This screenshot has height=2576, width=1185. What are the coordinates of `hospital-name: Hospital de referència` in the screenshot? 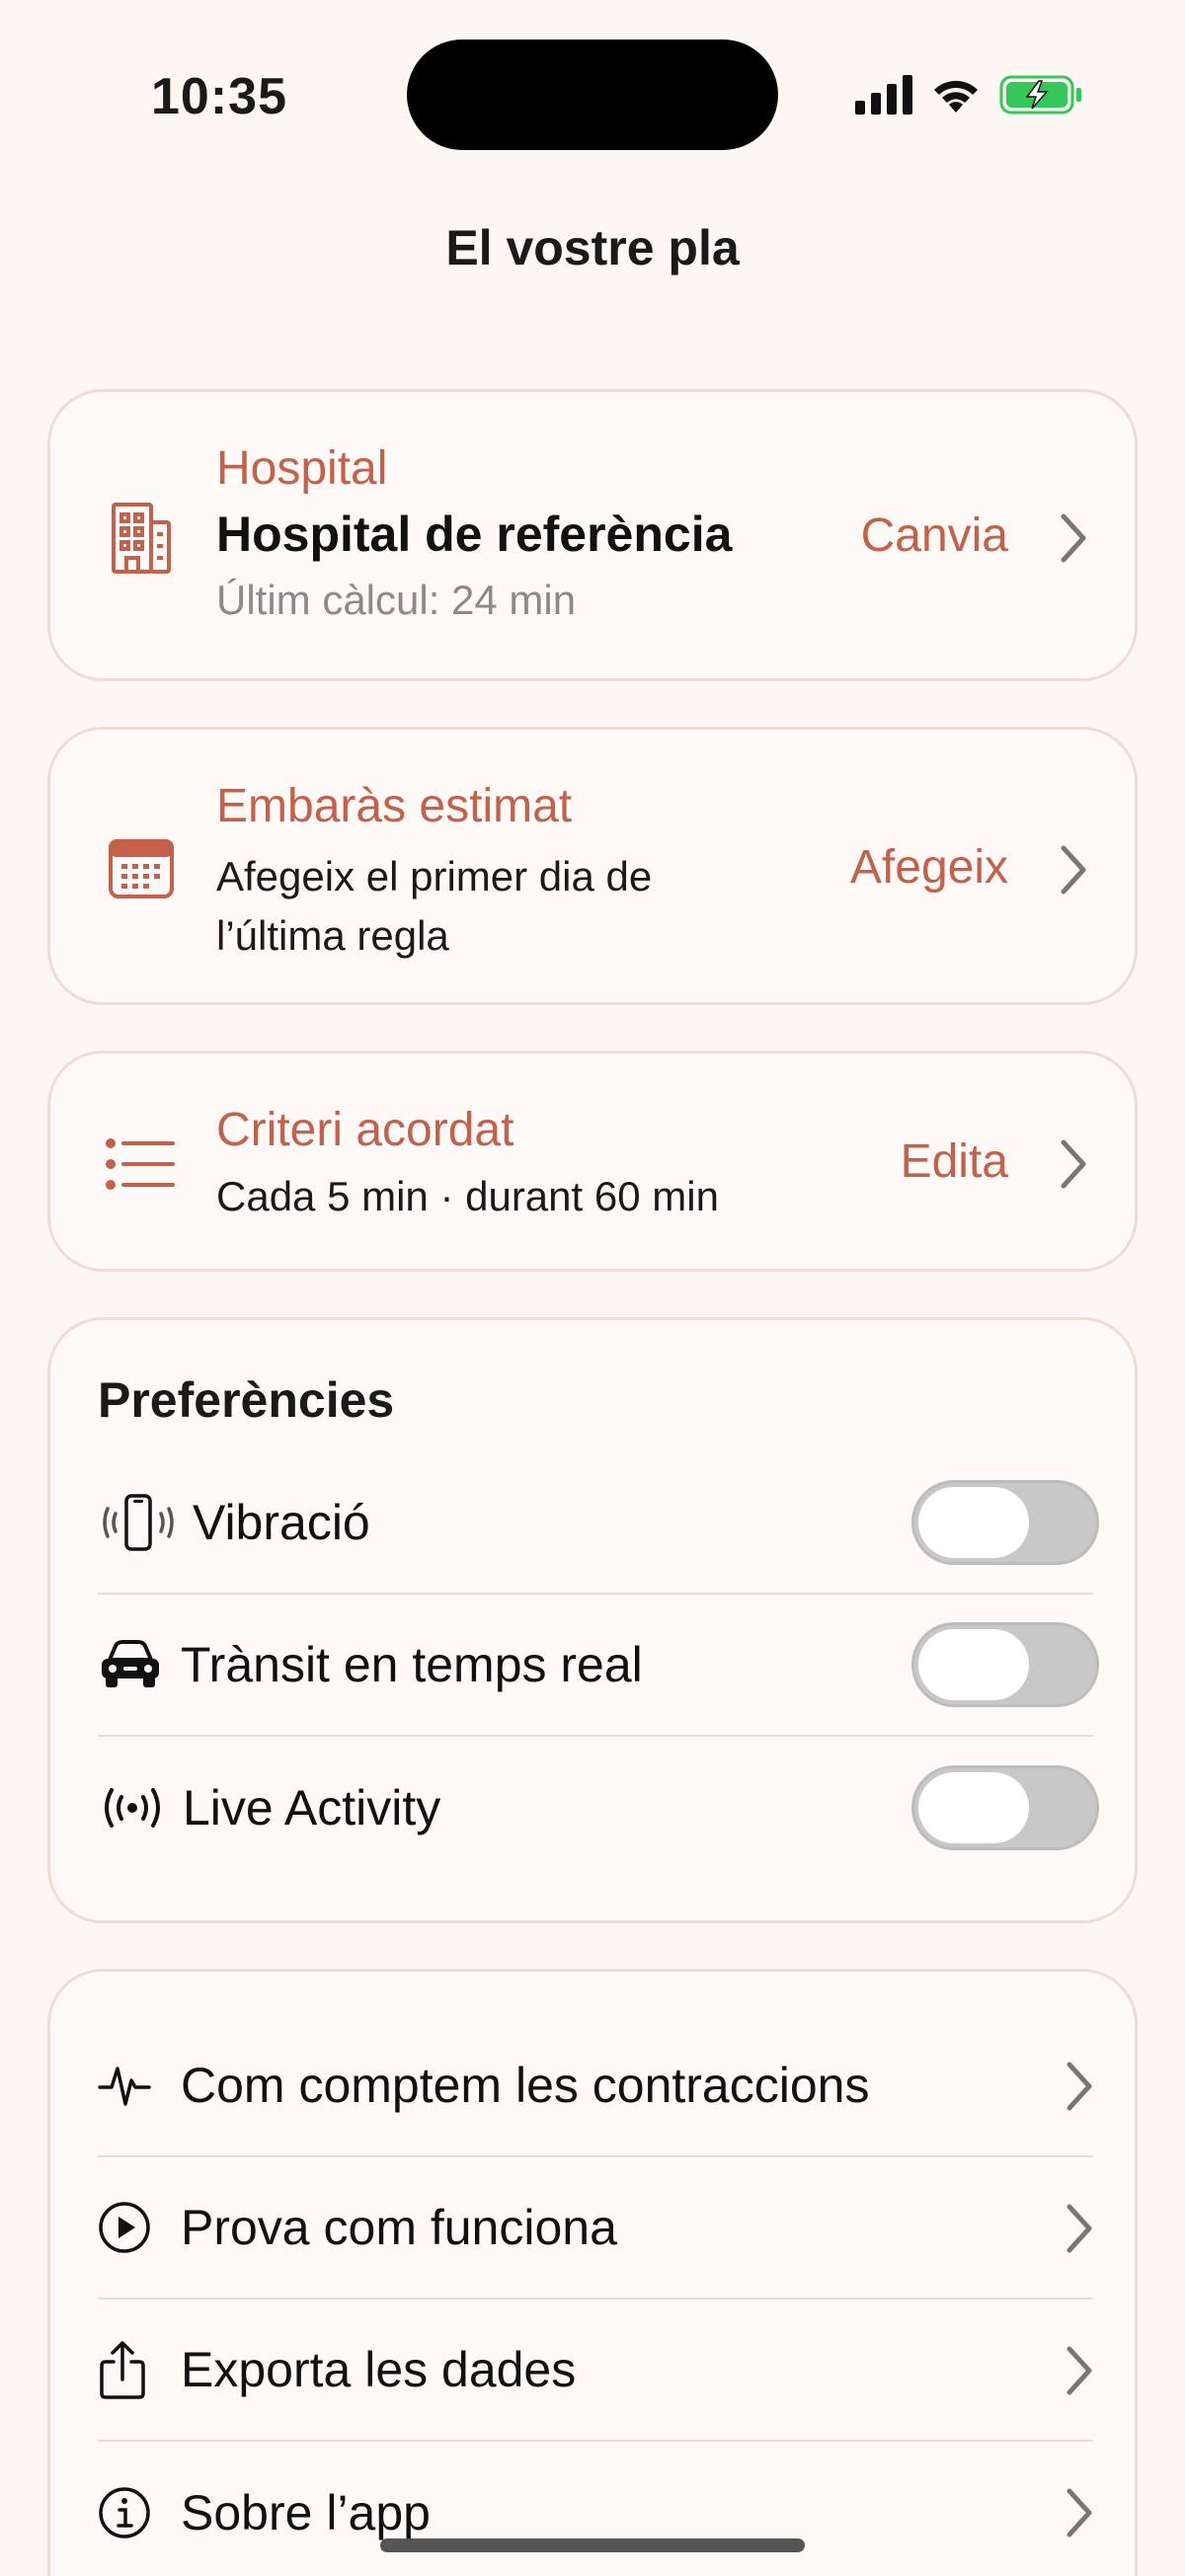 It's located at (475, 534).